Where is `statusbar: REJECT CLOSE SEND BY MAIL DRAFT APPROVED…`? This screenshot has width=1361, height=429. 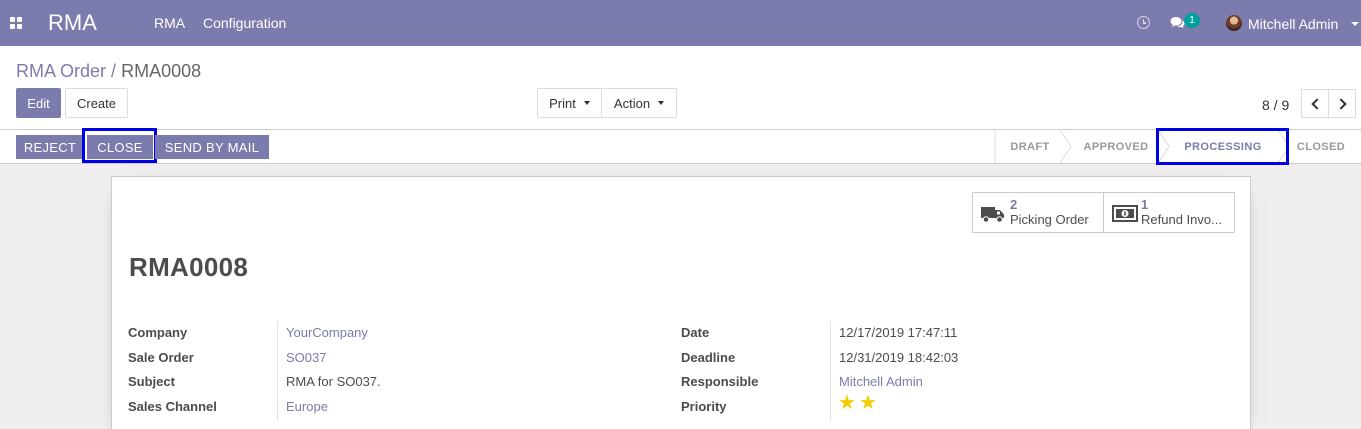
statusbar: REJECT CLOSE SEND BY MAIL DRAFT APPROVED… is located at coordinates (680, 146).